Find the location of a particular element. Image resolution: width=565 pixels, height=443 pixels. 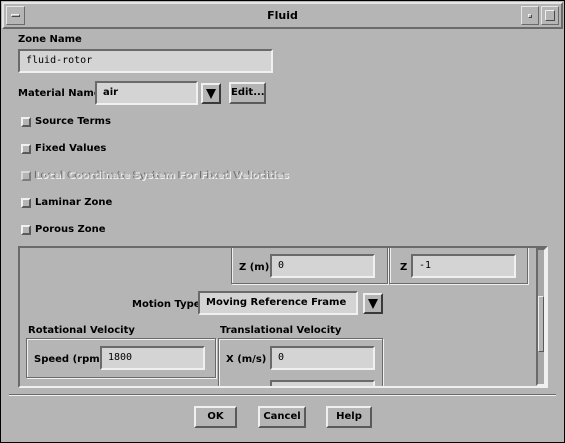

porous-zone-checkbox is located at coordinates (26, 230).